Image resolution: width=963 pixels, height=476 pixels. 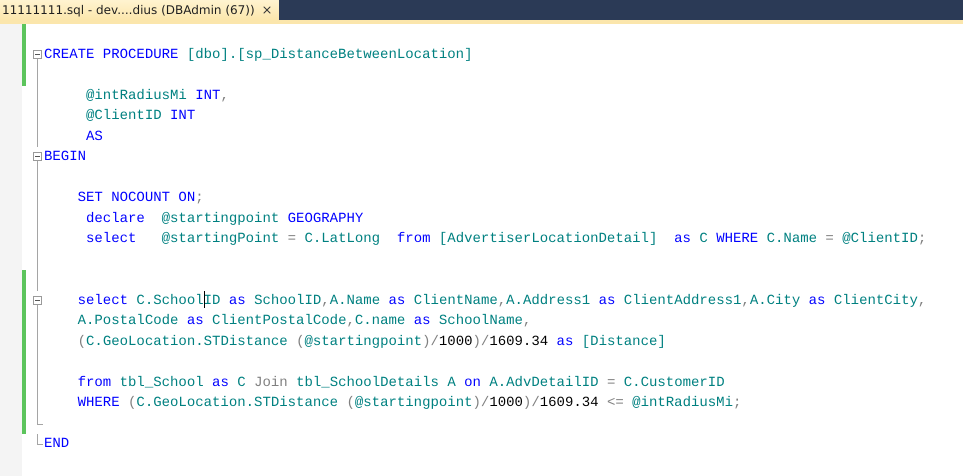 What do you see at coordinates (66, 157) in the screenshot?
I see `code-line: BEGIN` at bounding box center [66, 157].